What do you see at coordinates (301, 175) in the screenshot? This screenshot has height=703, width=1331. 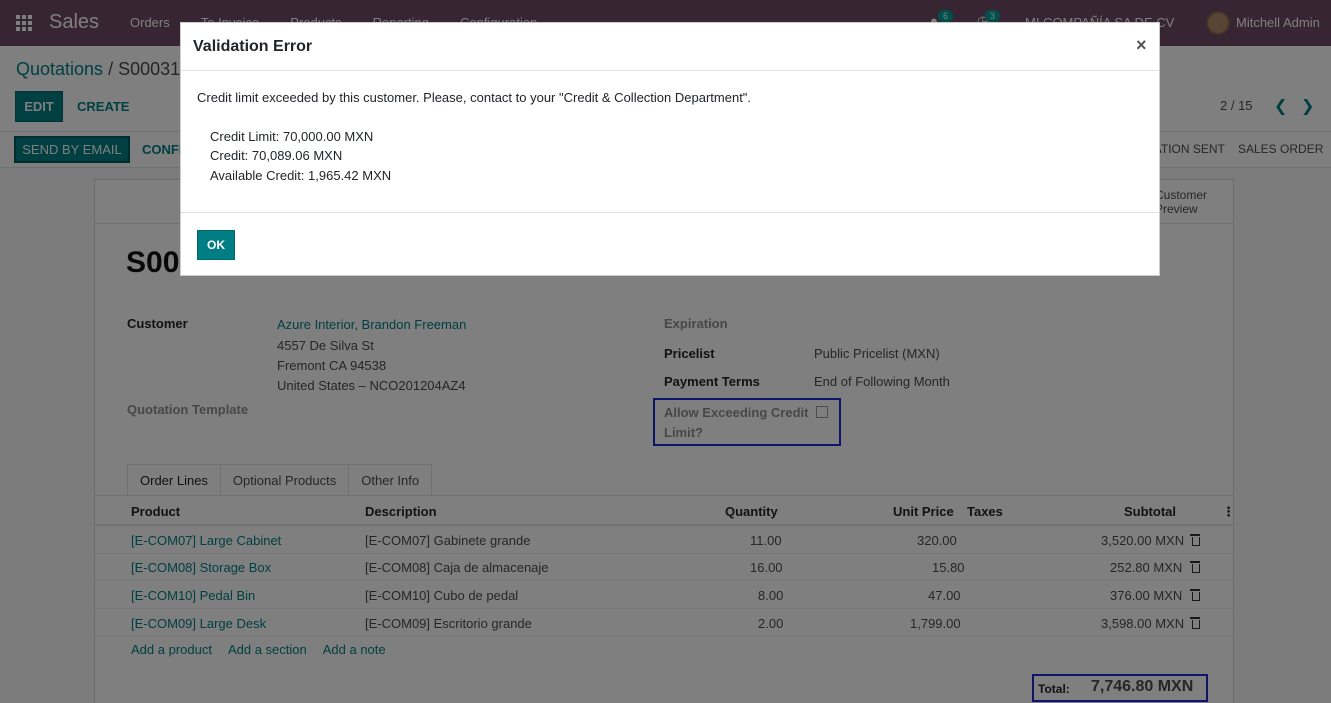 I see `available-credit-text: Available Credit: 1,965.42 MXN` at bounding box center [301, 175].